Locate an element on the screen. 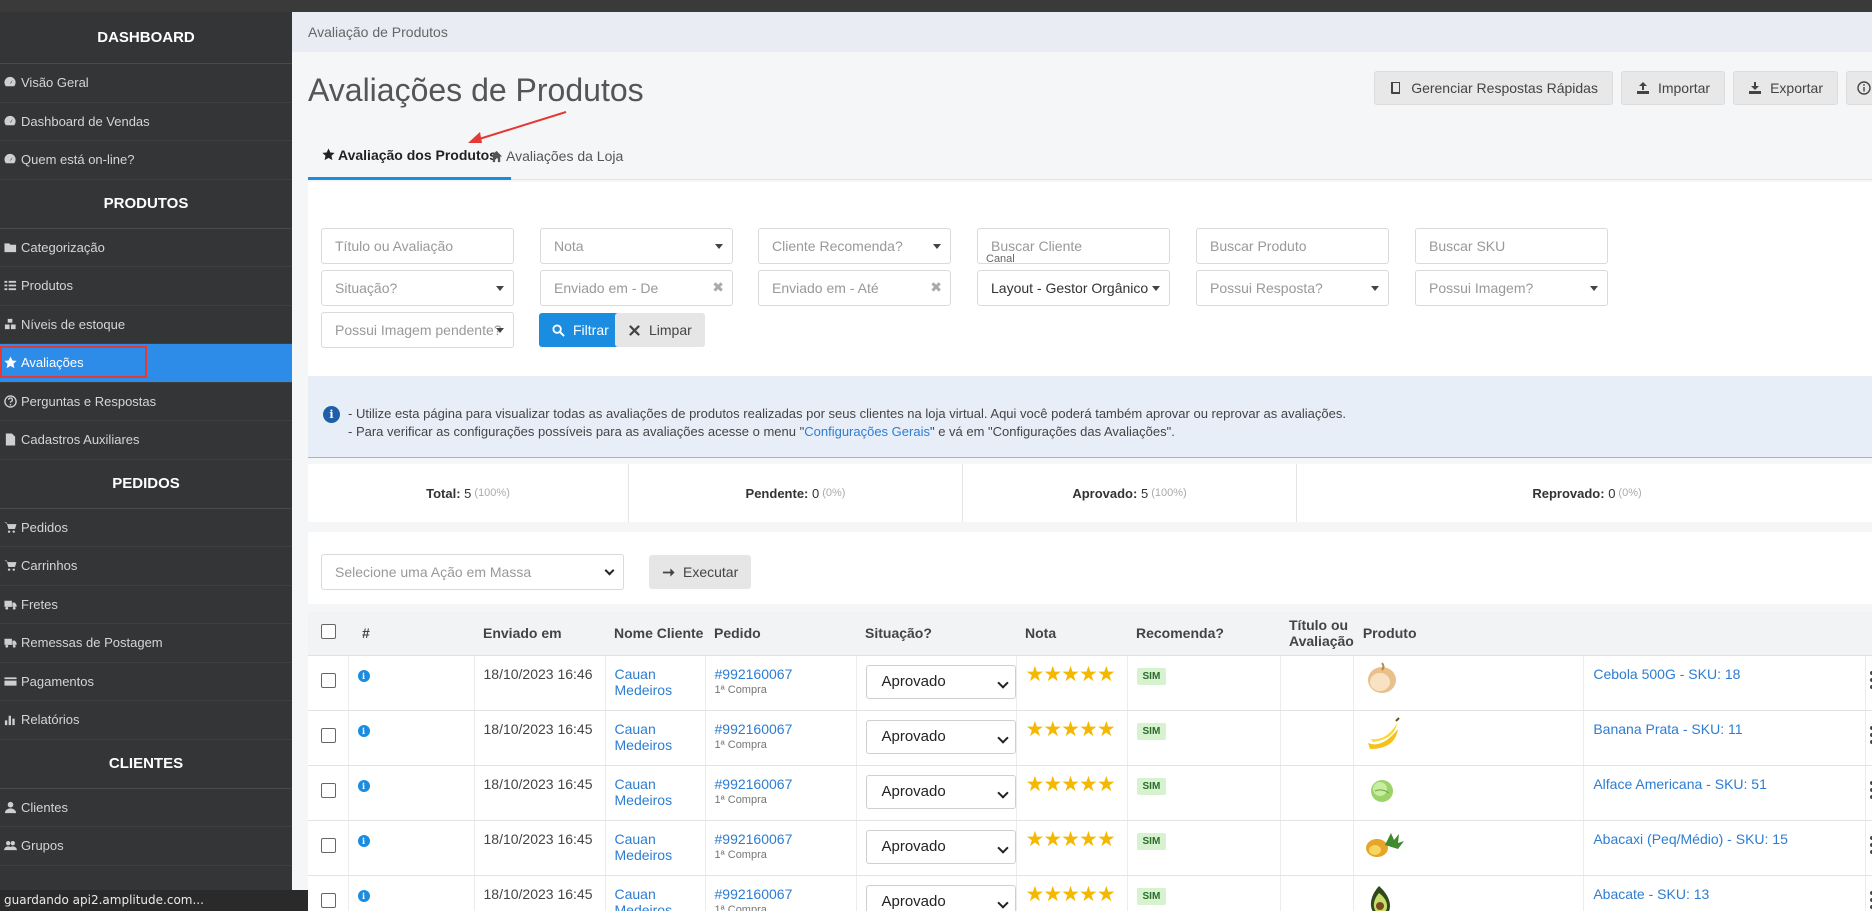  sidebar-item: Categorização is located at coordinates (146, 248).